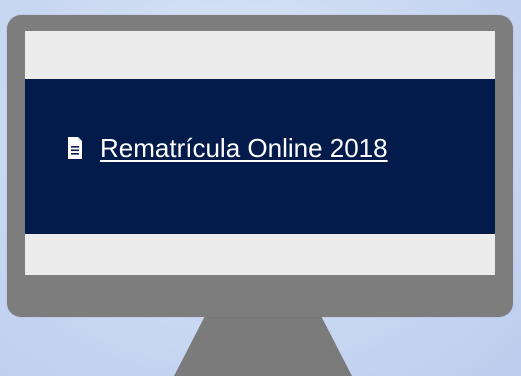 Image resolution: width=521 pixels, height=376 pixels. What do you see at coordinates (75, 148) in the screenshot?
I see `document-icon` at bounding box center [75, 148].